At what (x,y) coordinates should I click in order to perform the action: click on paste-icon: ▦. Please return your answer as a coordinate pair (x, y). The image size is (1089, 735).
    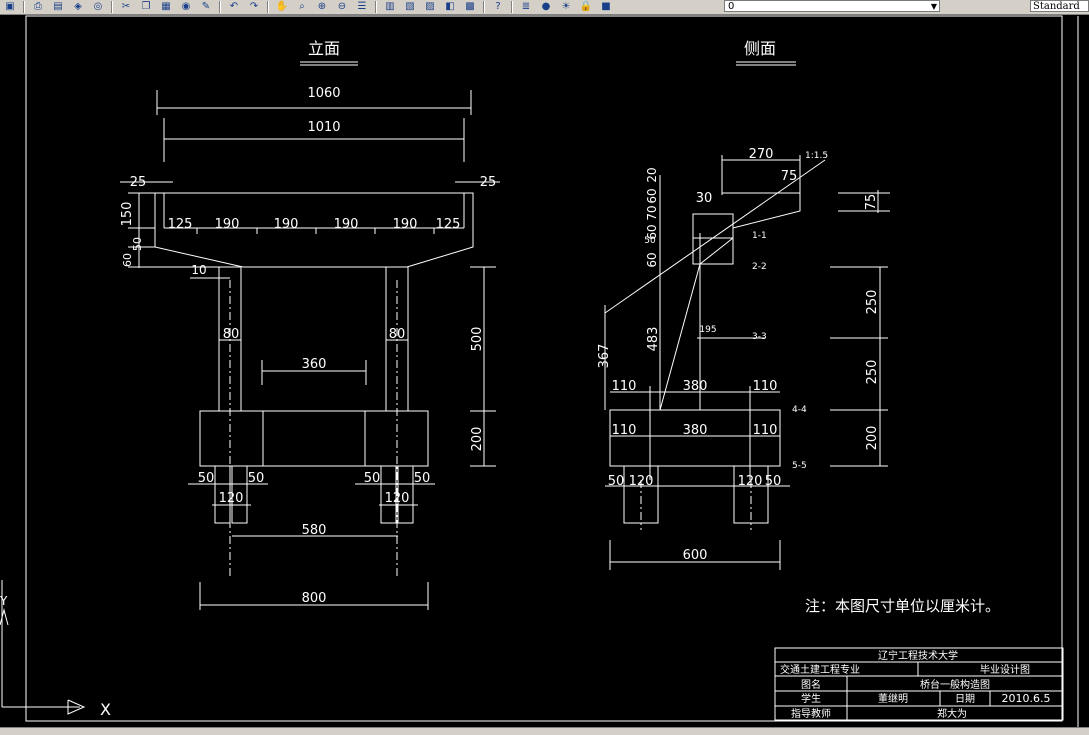
    Looking at the image, I should click on (166, 7).